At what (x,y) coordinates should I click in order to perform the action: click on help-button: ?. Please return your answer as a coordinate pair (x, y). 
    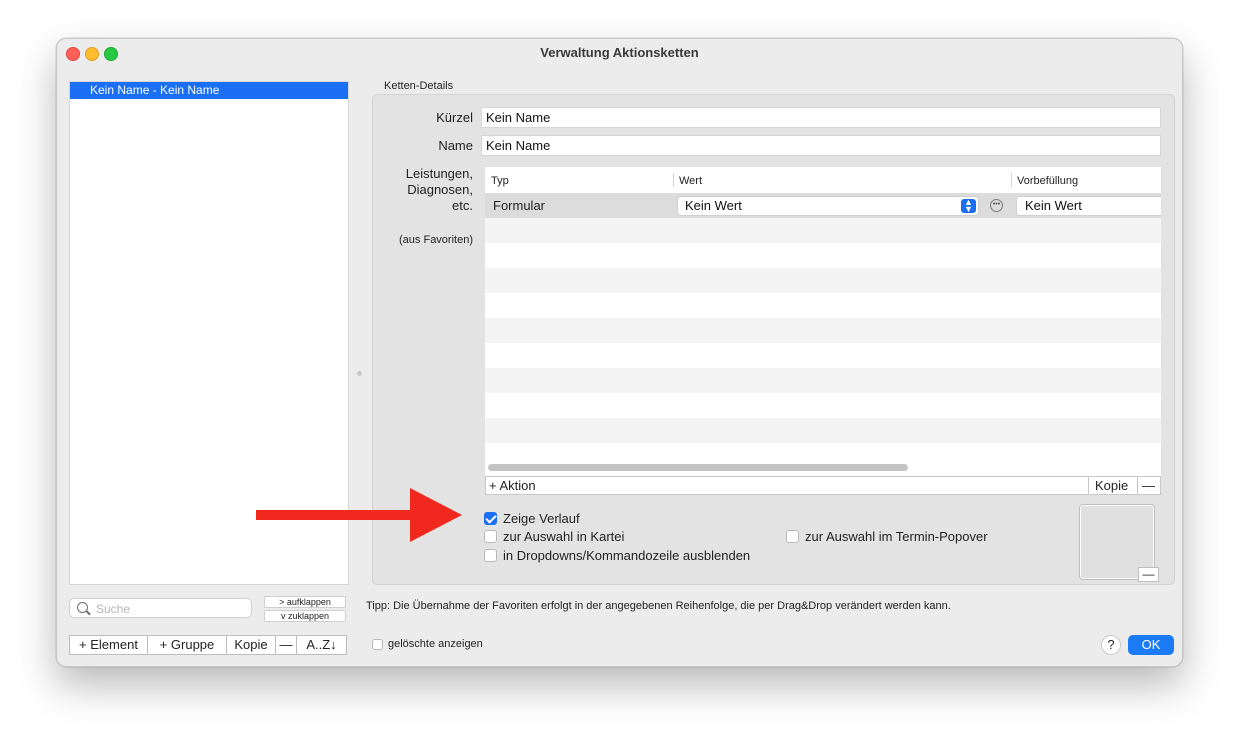
    Looking at the image, I should click on (1111, 645).